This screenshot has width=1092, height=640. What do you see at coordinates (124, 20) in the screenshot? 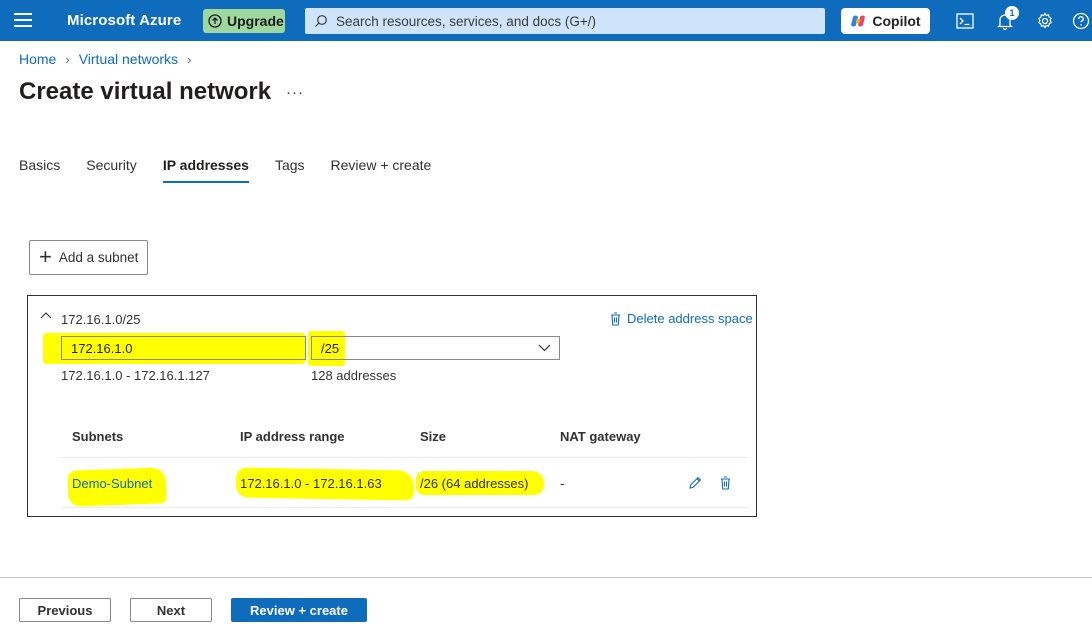
I see `brand-title: Microsoft Azure` at bounding box center [124, 20].